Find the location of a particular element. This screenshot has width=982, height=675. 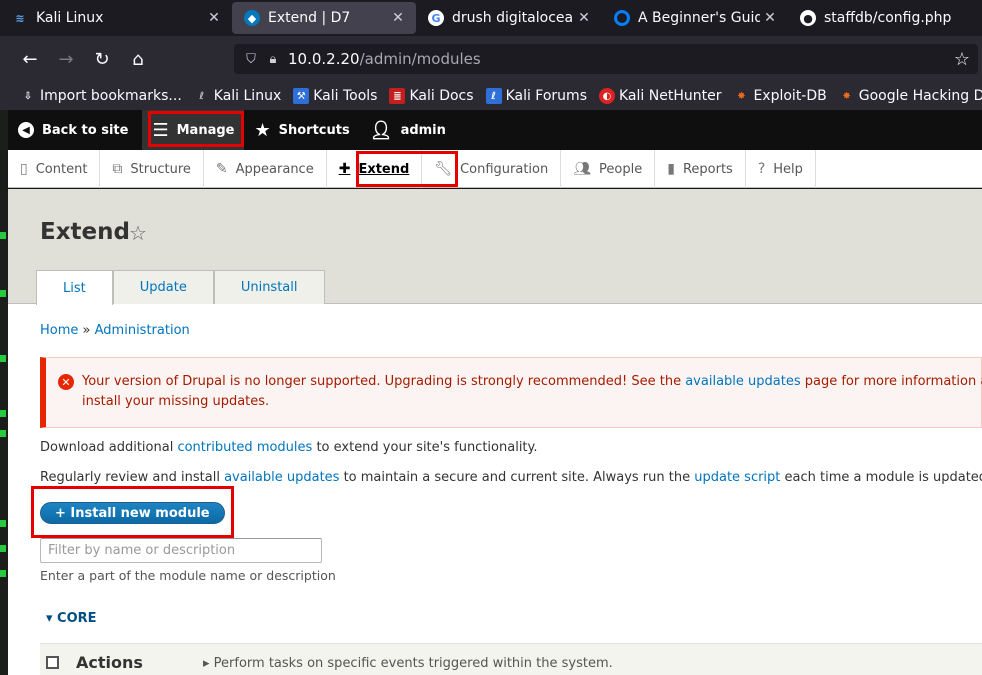

tray-item-appearance: ✎ Appearance is located at coordinates (265, 169).